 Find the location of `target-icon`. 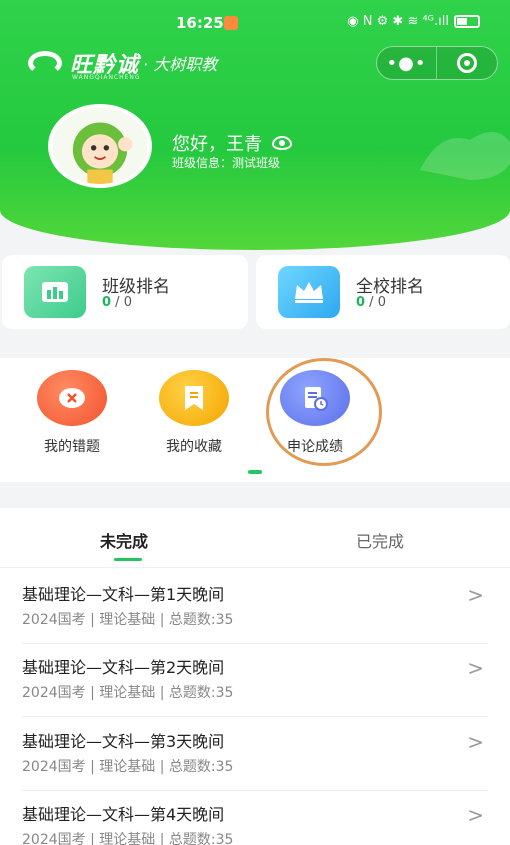

target-icon is located at coordinates (467, 63).